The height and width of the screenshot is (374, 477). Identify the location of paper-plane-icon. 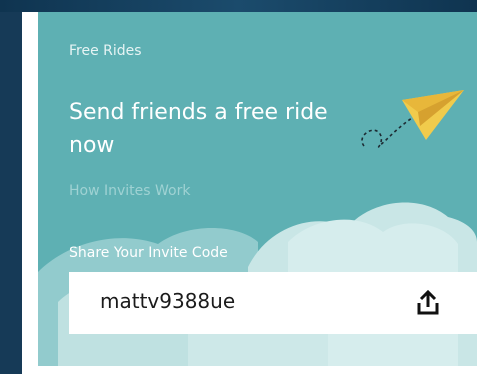
(412, 119).